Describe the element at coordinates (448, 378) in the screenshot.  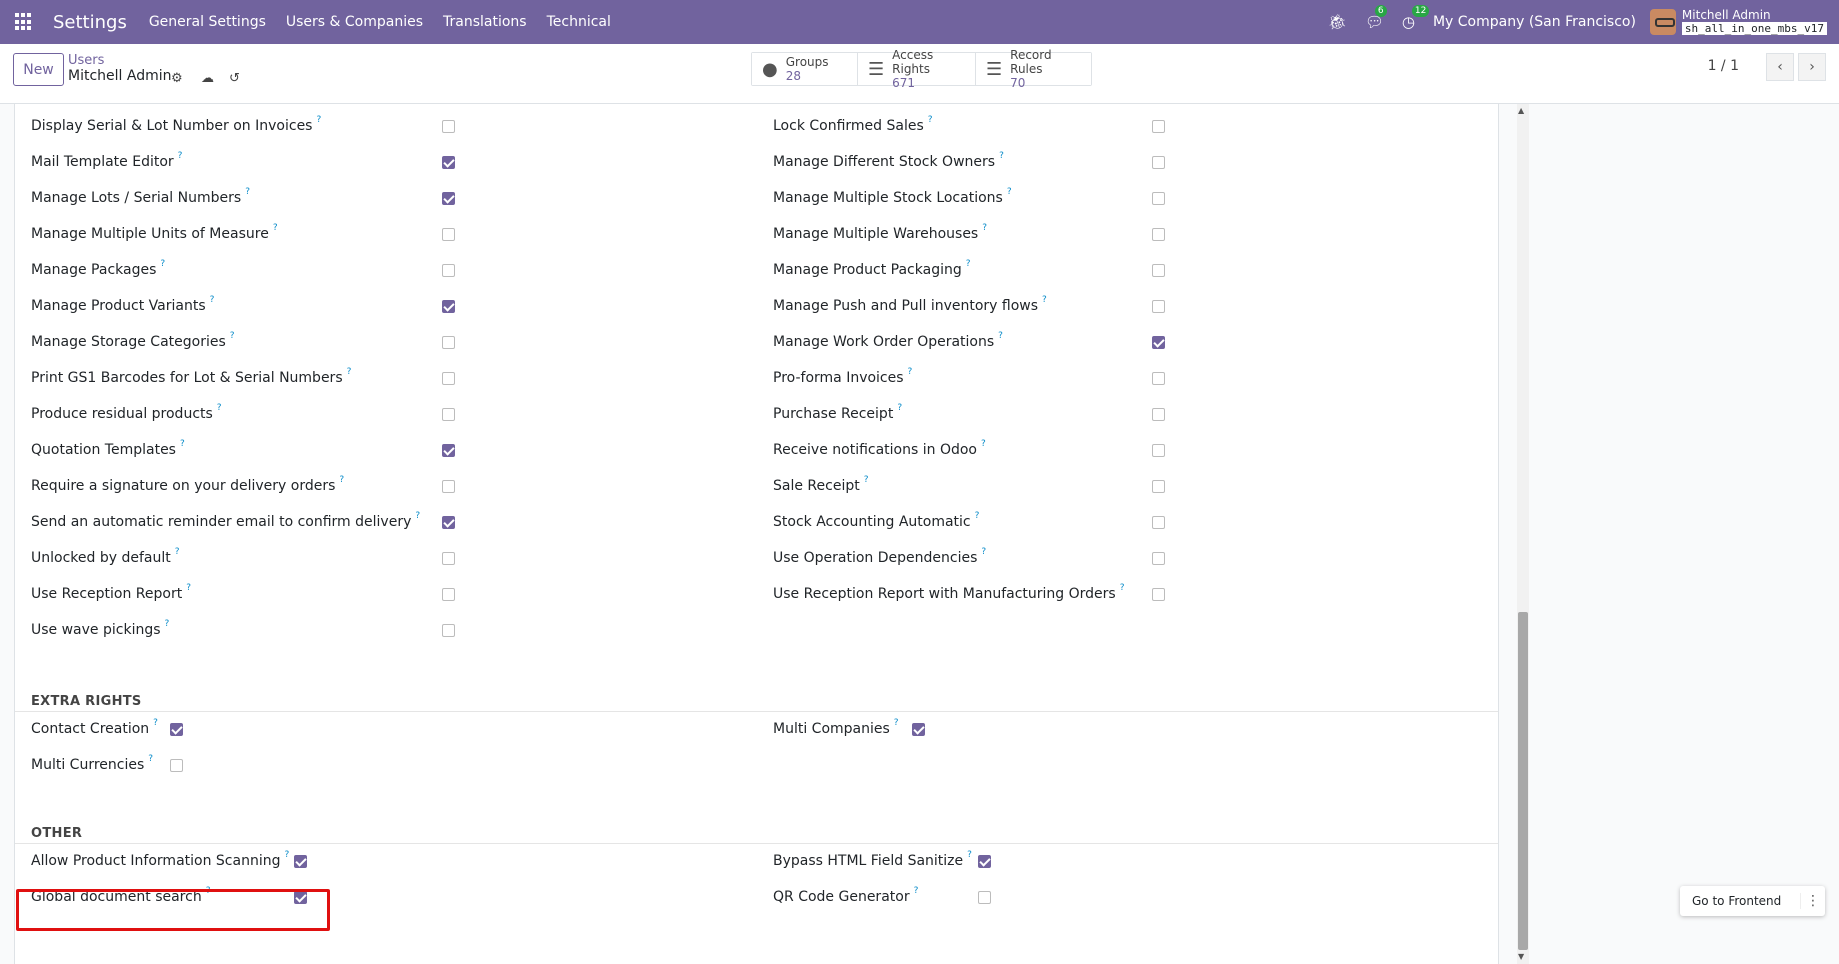
I see `print-gs1-barcodes-for-lot-serial-numbers-checkbox` at that location.